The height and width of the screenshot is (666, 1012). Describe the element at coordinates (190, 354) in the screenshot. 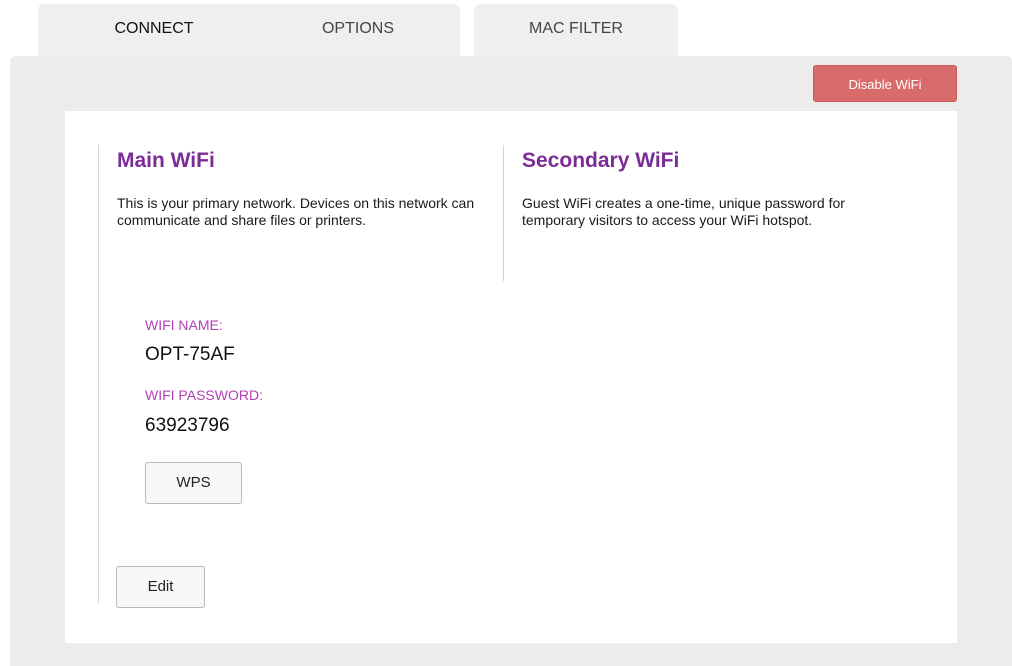

I see `wifi-name-value: OPT-75AF` at that location.